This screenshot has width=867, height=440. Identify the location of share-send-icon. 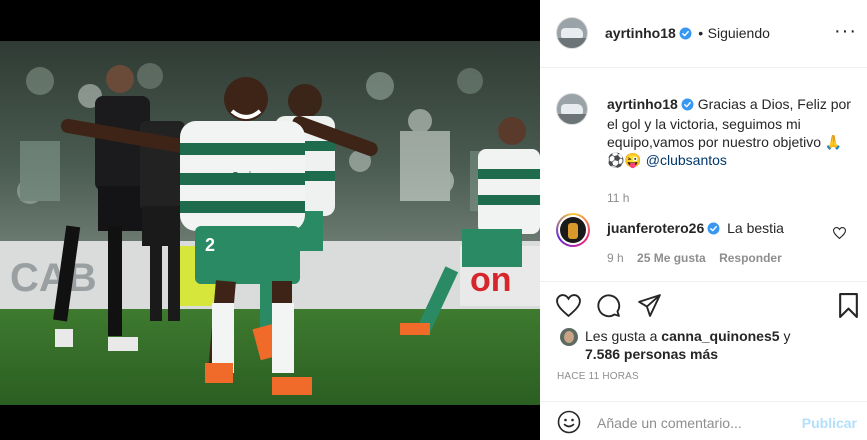
(649, 308).